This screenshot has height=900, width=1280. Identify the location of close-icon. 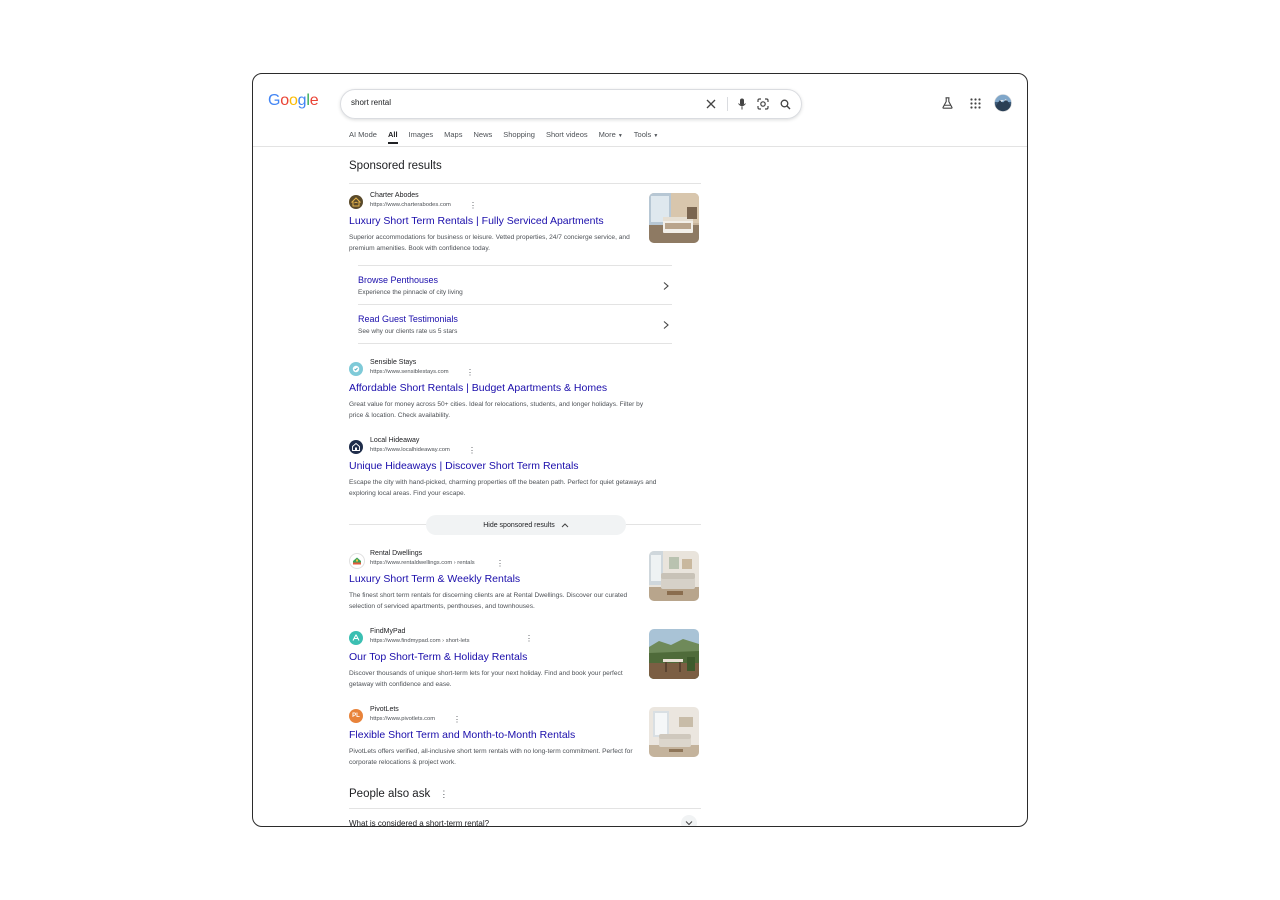
(711, 104).